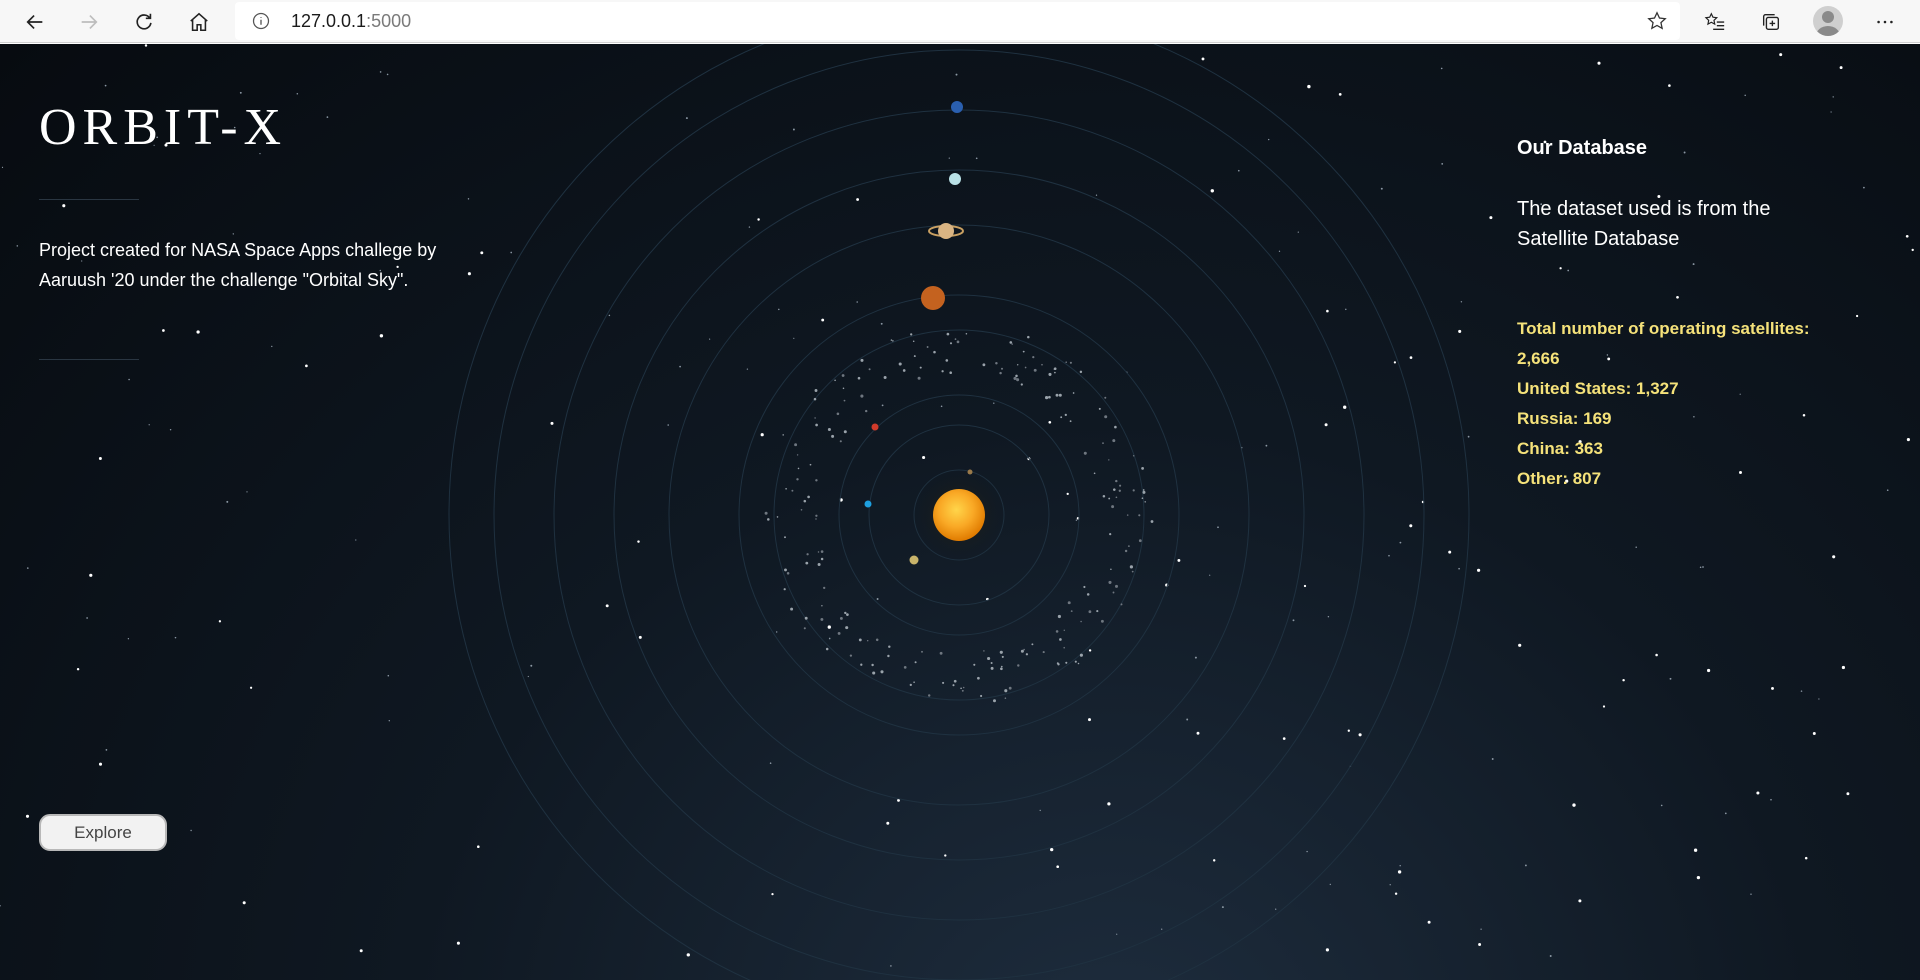  I want to click on favorites-button, so click(1715, 22).